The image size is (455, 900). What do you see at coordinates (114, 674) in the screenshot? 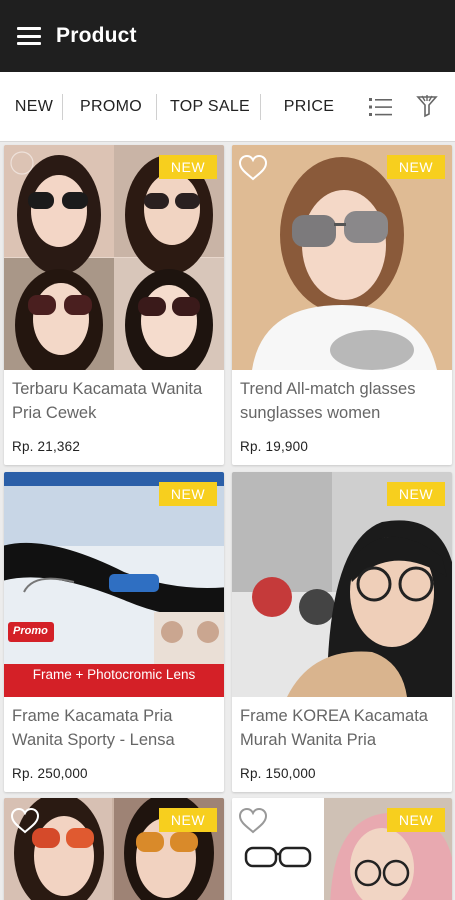
I see `promo-banner: Frame + Photocromic Lens` at bounding box center [114, 674].